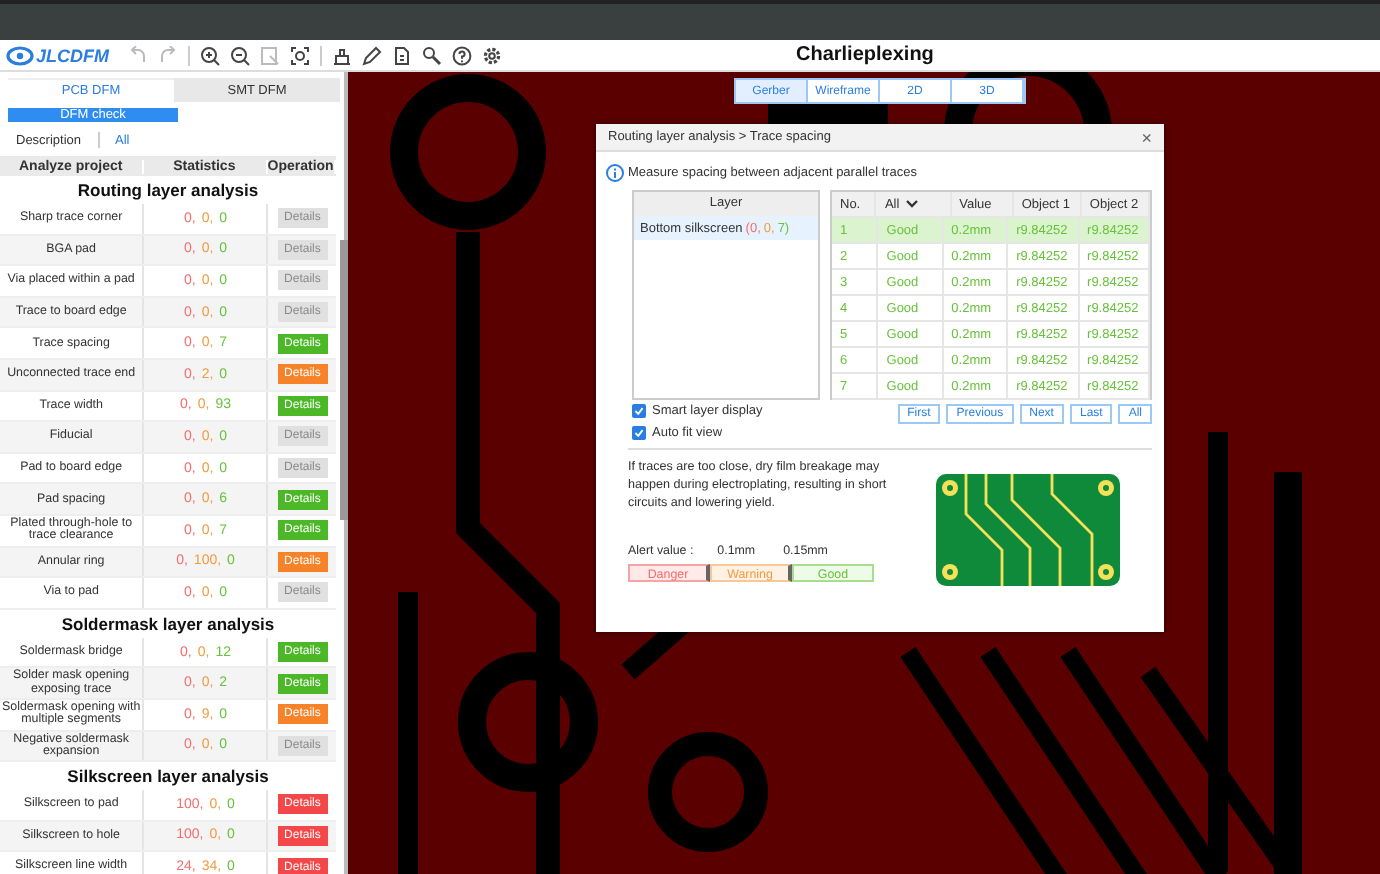 The width and height of the screenshot is (1380, 874). What do you see at coordinates (401, 55) in the screenshot?
I see `document-icon` at bounding box center [401, 55].